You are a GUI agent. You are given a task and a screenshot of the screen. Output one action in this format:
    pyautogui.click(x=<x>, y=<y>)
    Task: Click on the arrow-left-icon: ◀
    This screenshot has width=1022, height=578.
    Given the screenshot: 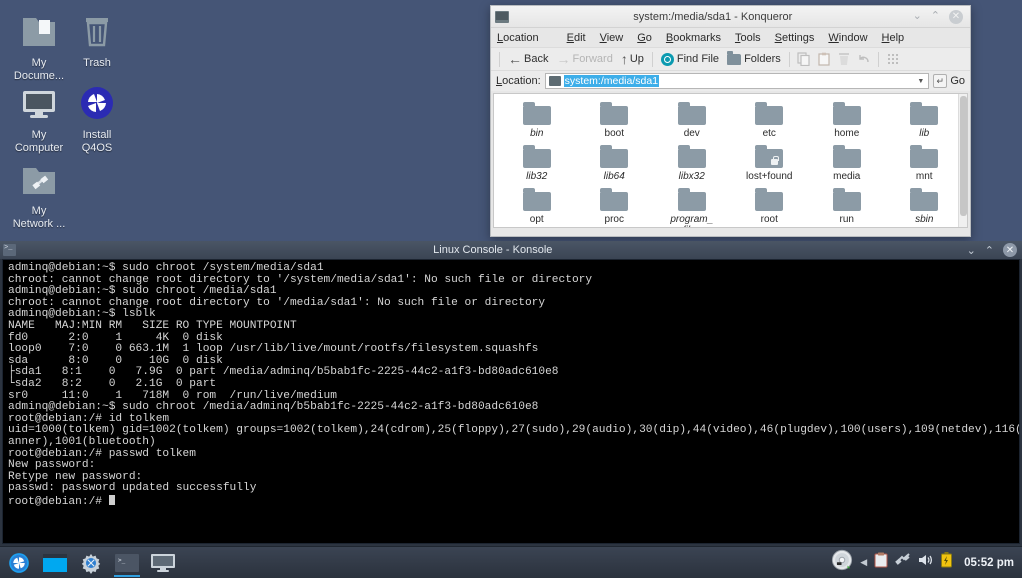 What is the action you would take?
    pyautogui.click(x=863, y=562)
    